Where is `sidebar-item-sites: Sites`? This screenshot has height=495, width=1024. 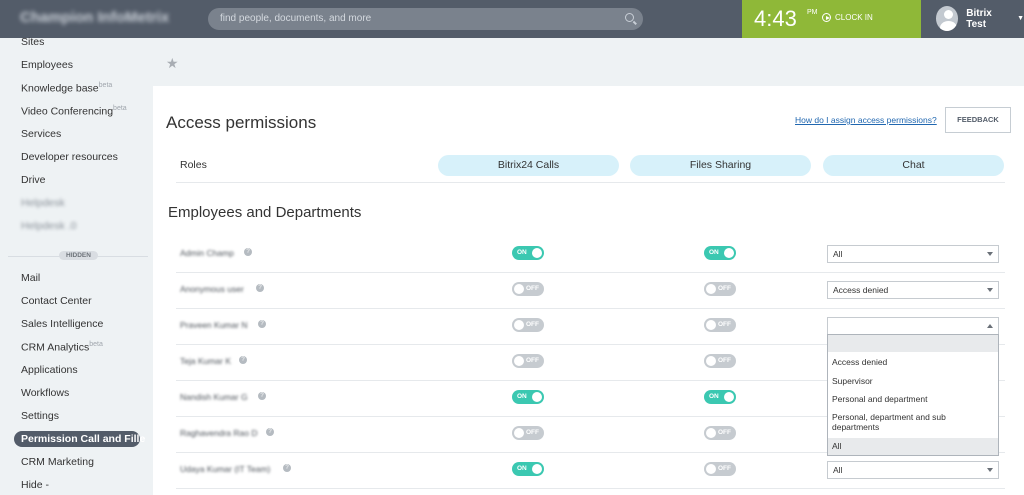
sidebar-item-sites: Sites is located at coordinates (32, 42).